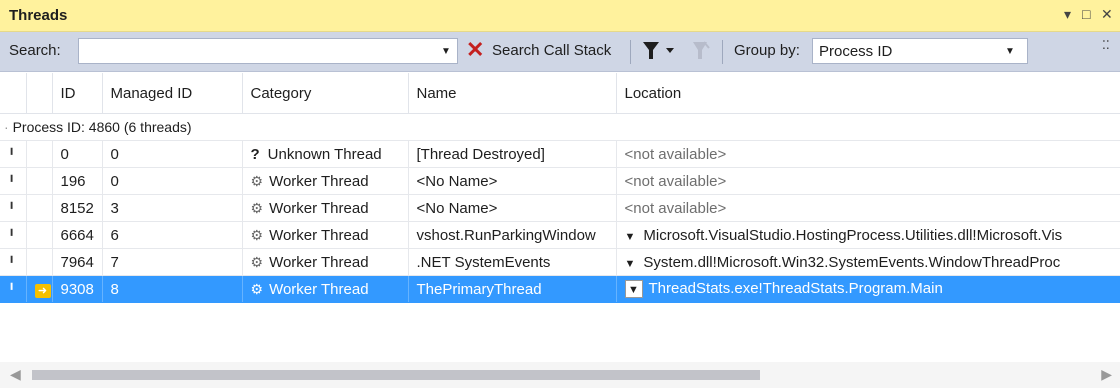  What do you see at coordinates (512, 181) in the screenshot?
I see `thread-name-cell: <No Name>` at bounding box center [512, 181].